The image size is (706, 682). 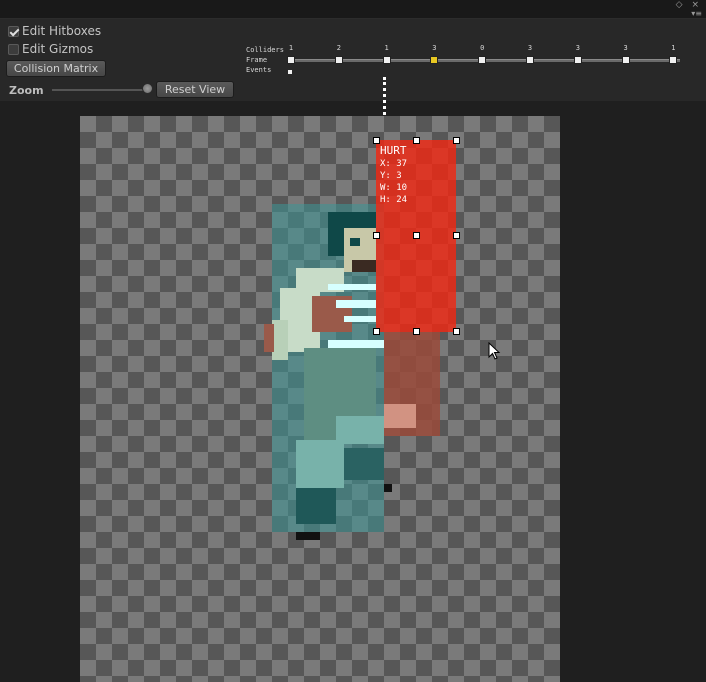 I want to click on resize-handle-bottom-left, so click(x=376, y=331).